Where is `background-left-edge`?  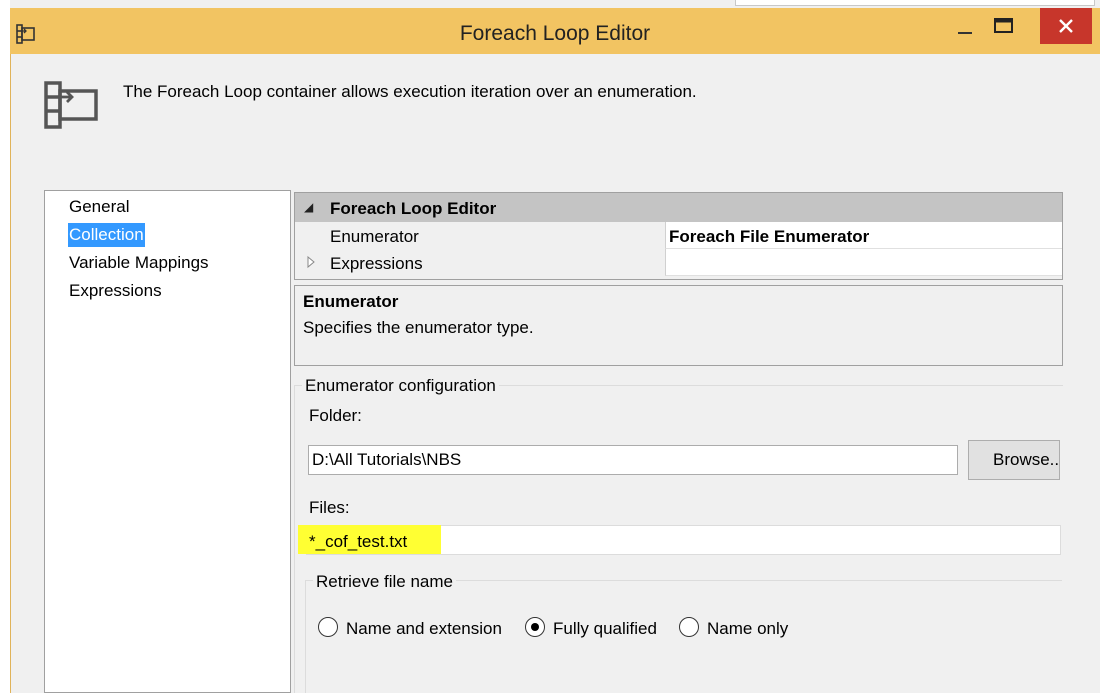
background-left-edge is located at coordinates (5, 346).